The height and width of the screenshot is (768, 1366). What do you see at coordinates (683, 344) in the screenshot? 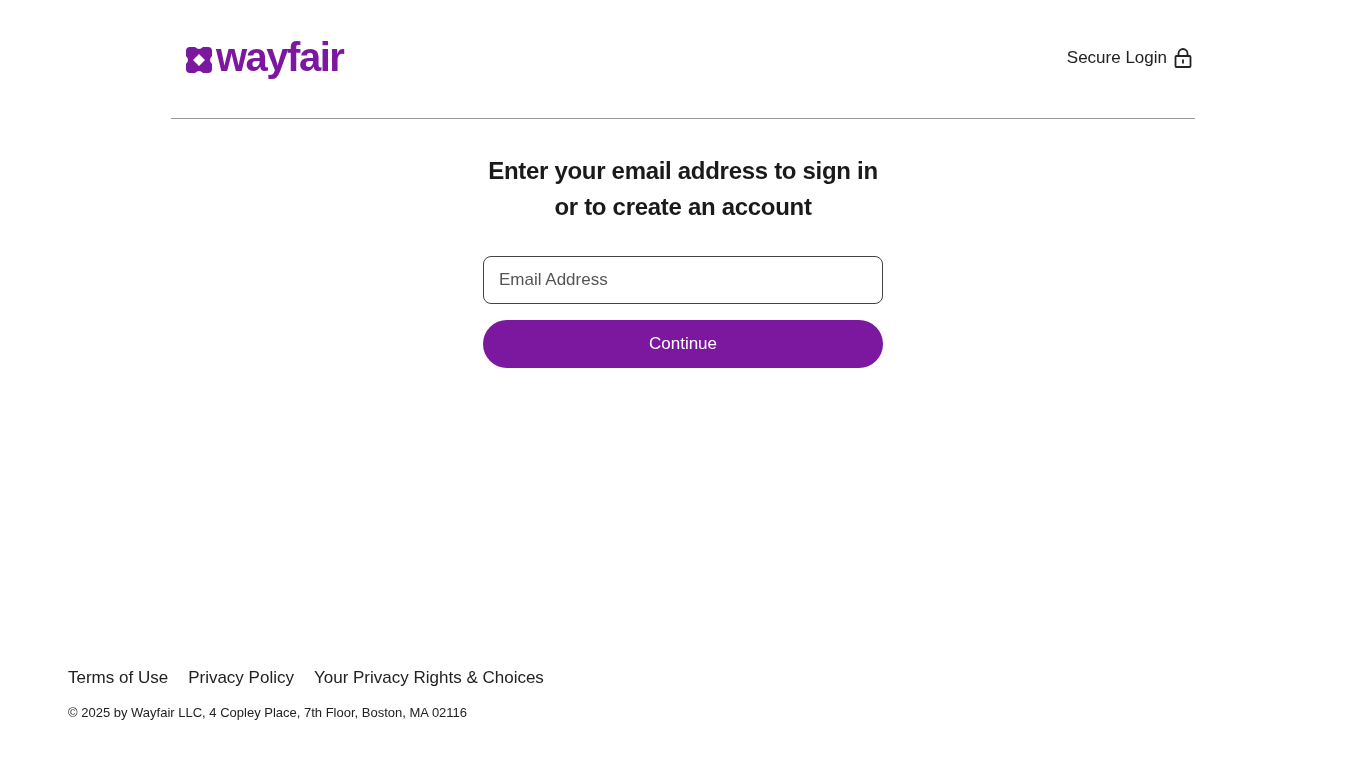
I see `continue-button: Continue` at bounding box center [683, 344].